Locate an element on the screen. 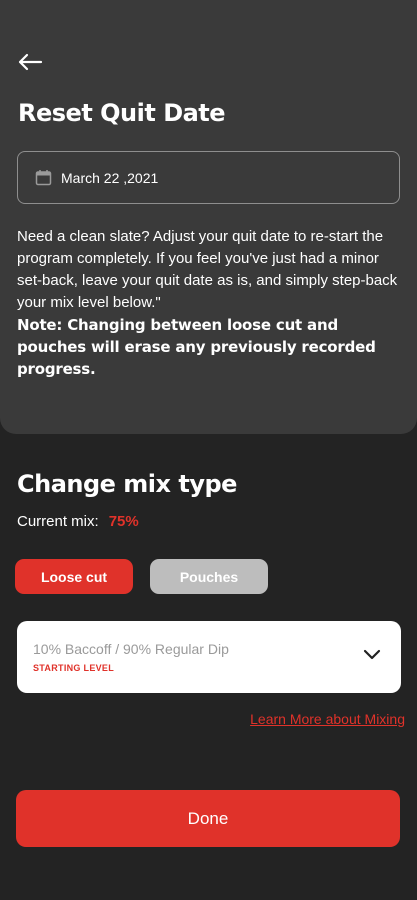 Image resolution: width=417 pixels, height=900 pixels. calendar-icon is located at coordinates (43, 177).